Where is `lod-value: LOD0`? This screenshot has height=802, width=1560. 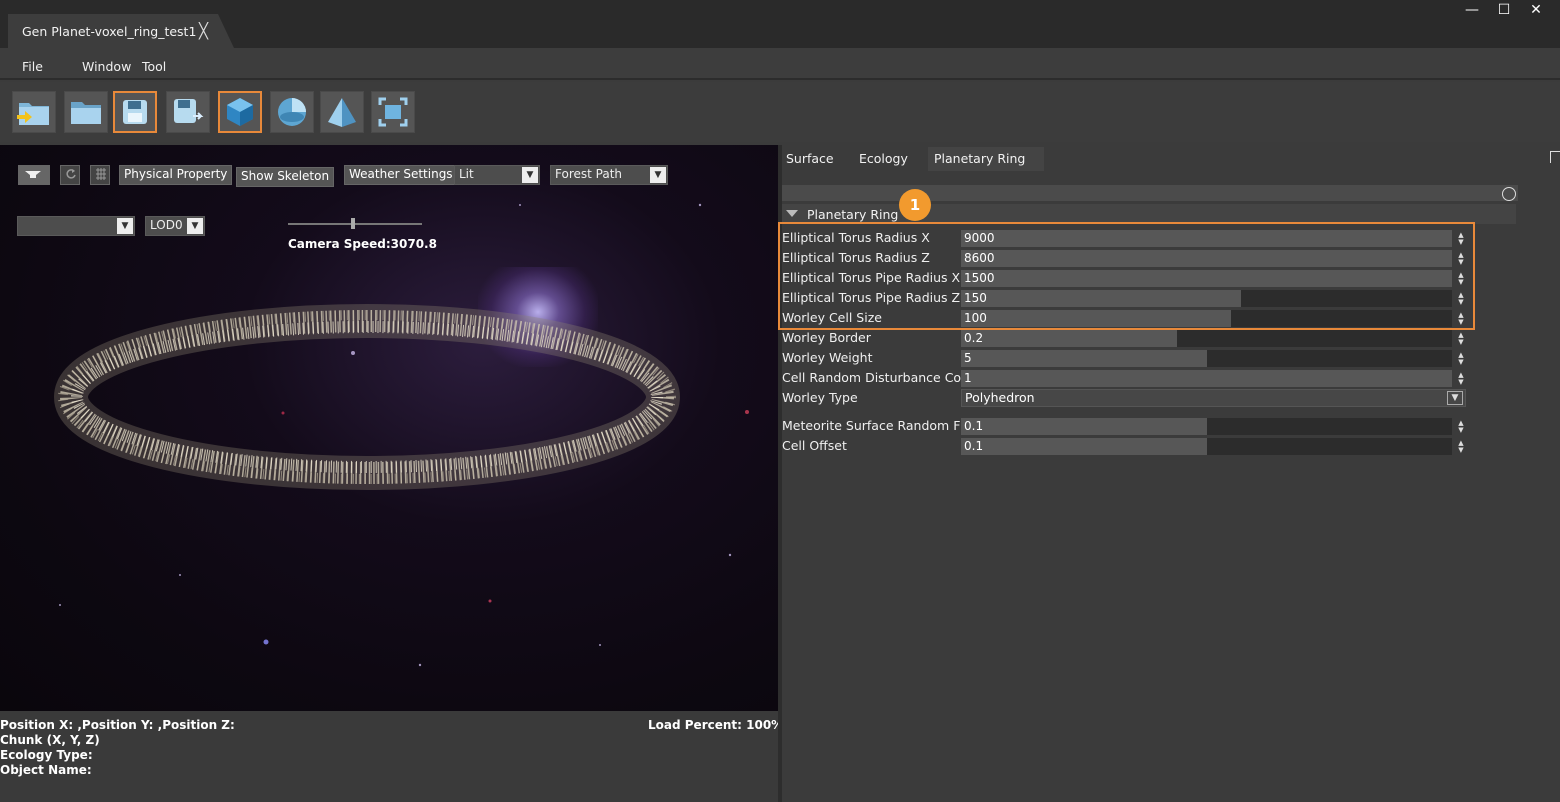
lod-value: LOD0 is located at coordinates (166, 225).